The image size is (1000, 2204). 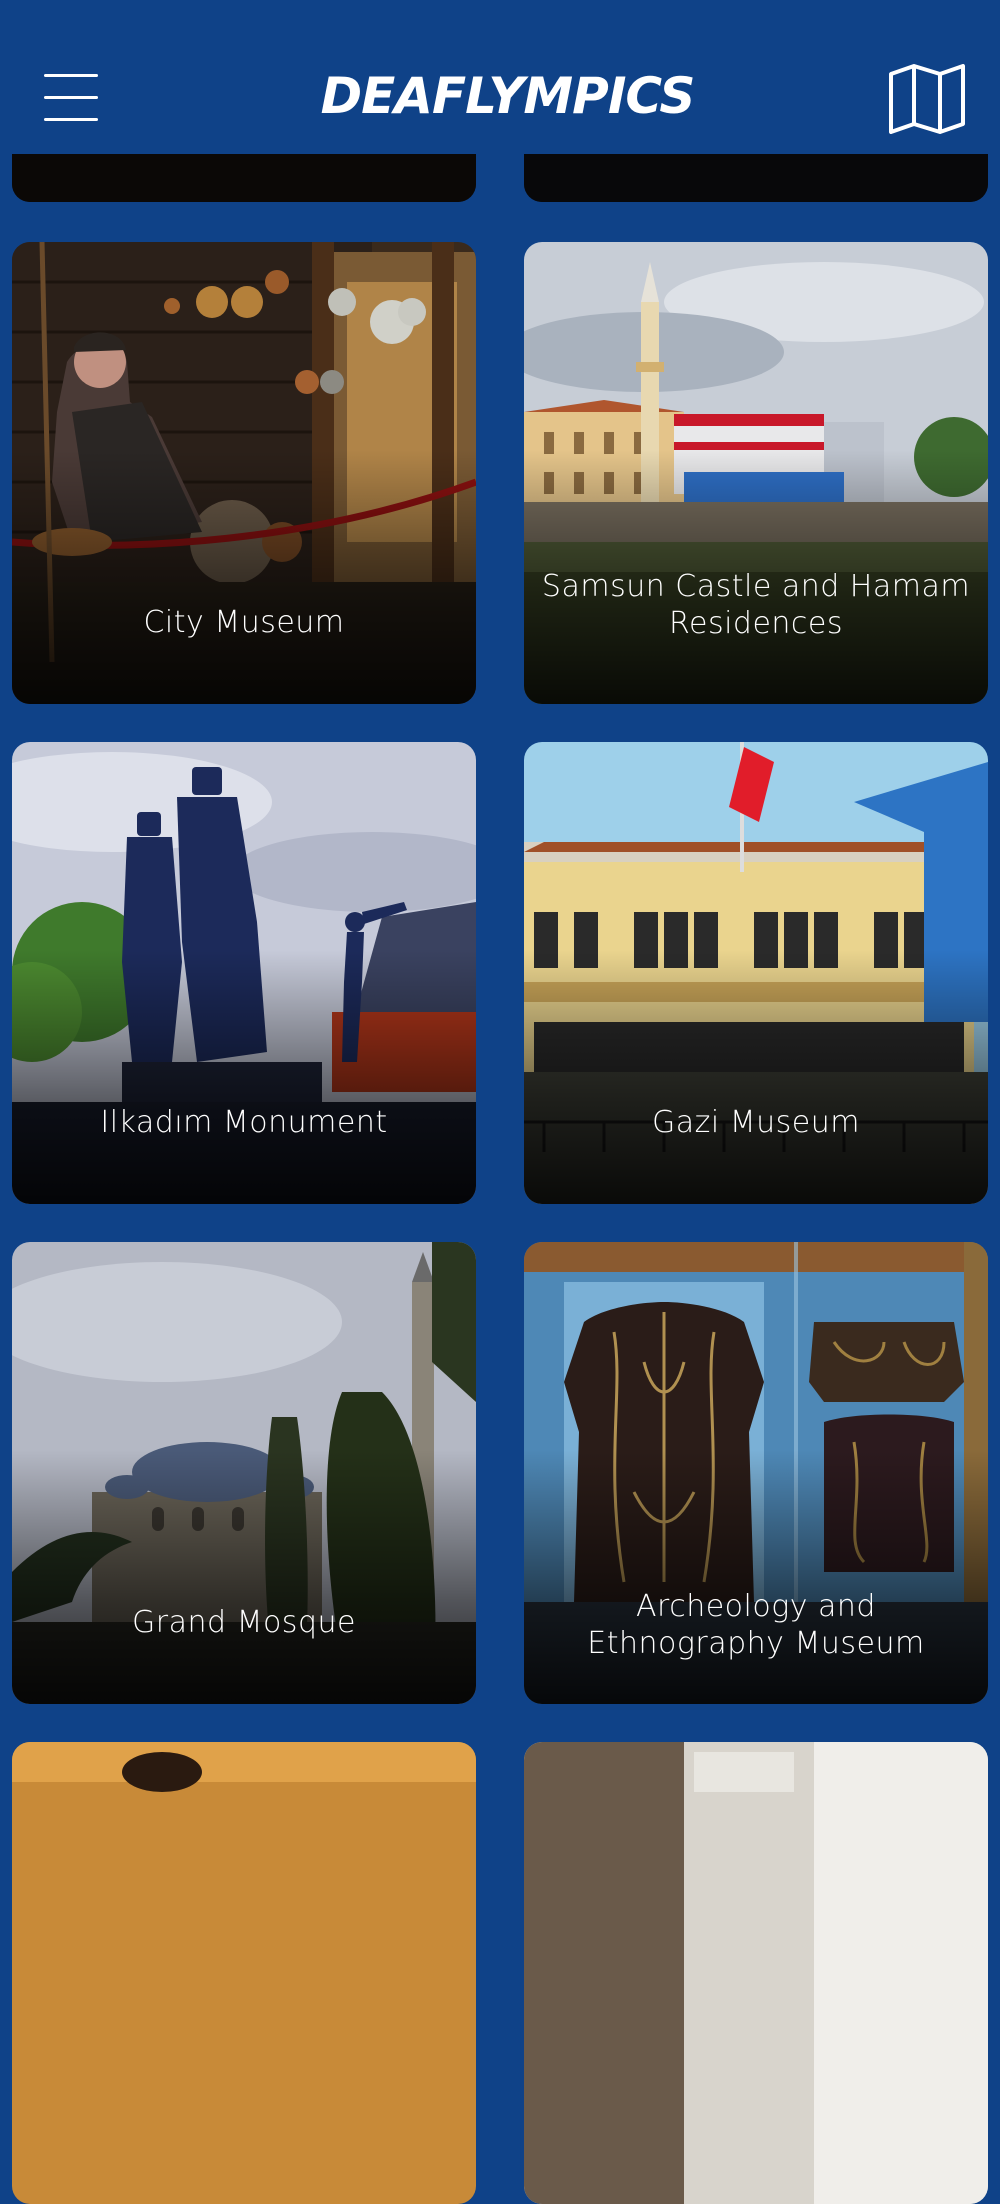 What do you see at coordinates (756, 473) in the screenshot?
I see `place-card-samsun-castle: Samsun Castle and Hamam Residences` at bounding box center [756, 473].